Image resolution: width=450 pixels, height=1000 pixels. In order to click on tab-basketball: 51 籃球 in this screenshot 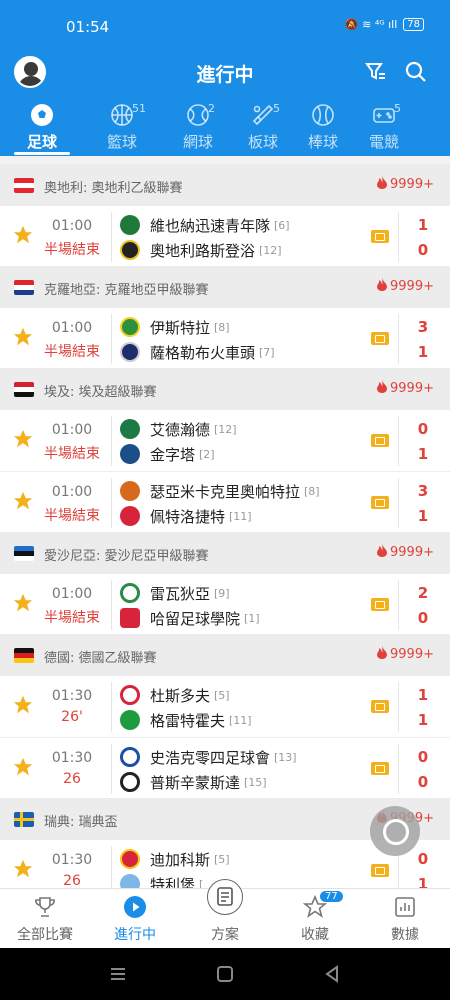, I will do `click(122, 126)`.